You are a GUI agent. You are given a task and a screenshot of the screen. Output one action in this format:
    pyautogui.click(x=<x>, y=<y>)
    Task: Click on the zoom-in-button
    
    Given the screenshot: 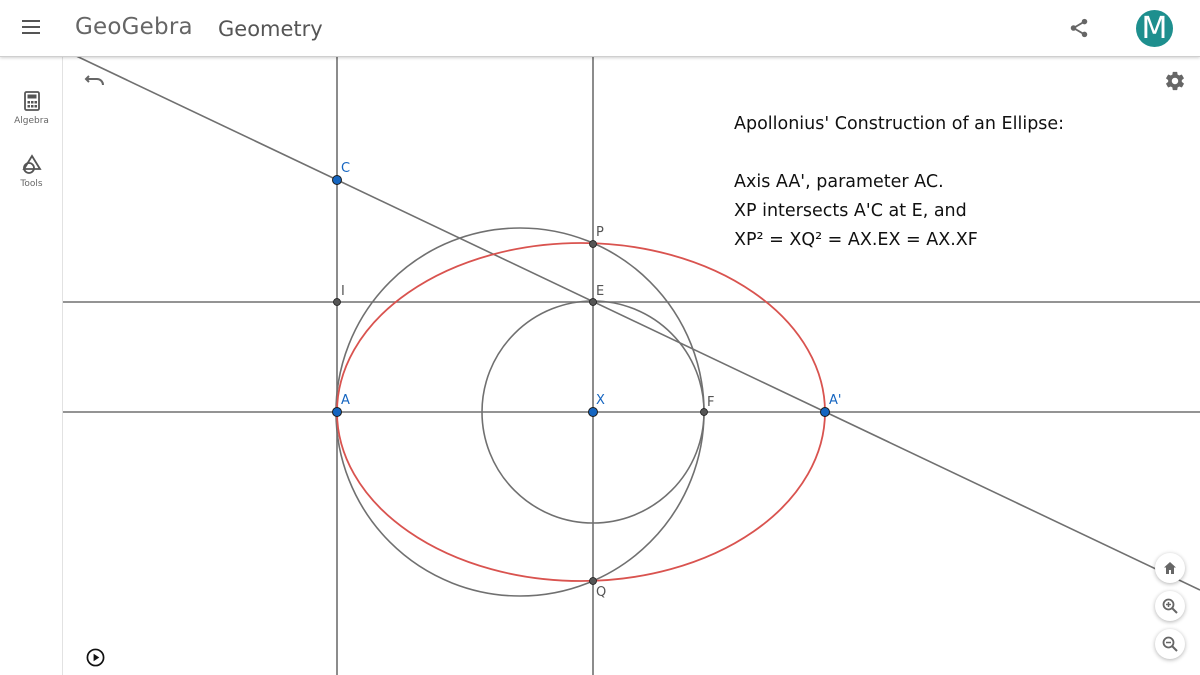 What is the action you would take?
    pyautogui.click(x=1170, y=606)
    